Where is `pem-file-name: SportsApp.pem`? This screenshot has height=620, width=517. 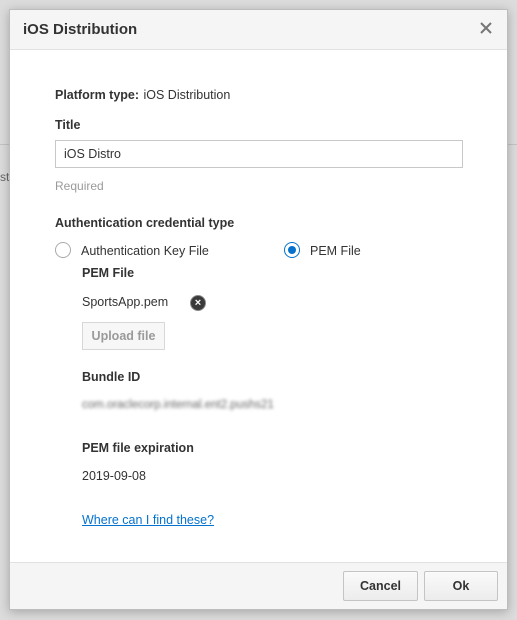 pem-file-name: SportsApp.pem is located at coordinates (125, 302).